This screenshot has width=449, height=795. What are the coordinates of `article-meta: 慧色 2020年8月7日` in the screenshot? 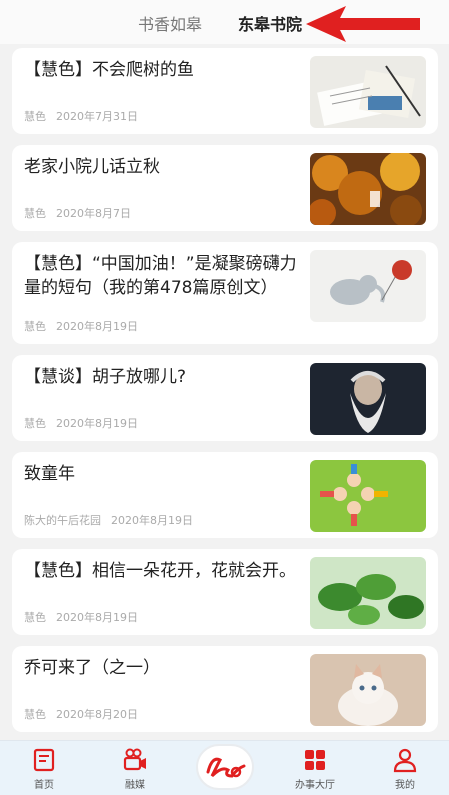 It's located at (77, 213).